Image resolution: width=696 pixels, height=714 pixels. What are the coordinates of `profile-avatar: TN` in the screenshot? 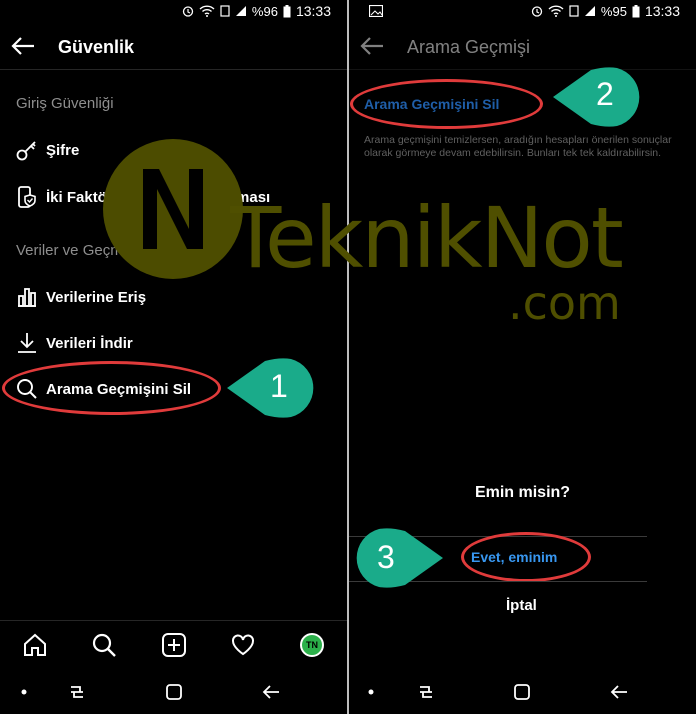 It's located at (312, 645).